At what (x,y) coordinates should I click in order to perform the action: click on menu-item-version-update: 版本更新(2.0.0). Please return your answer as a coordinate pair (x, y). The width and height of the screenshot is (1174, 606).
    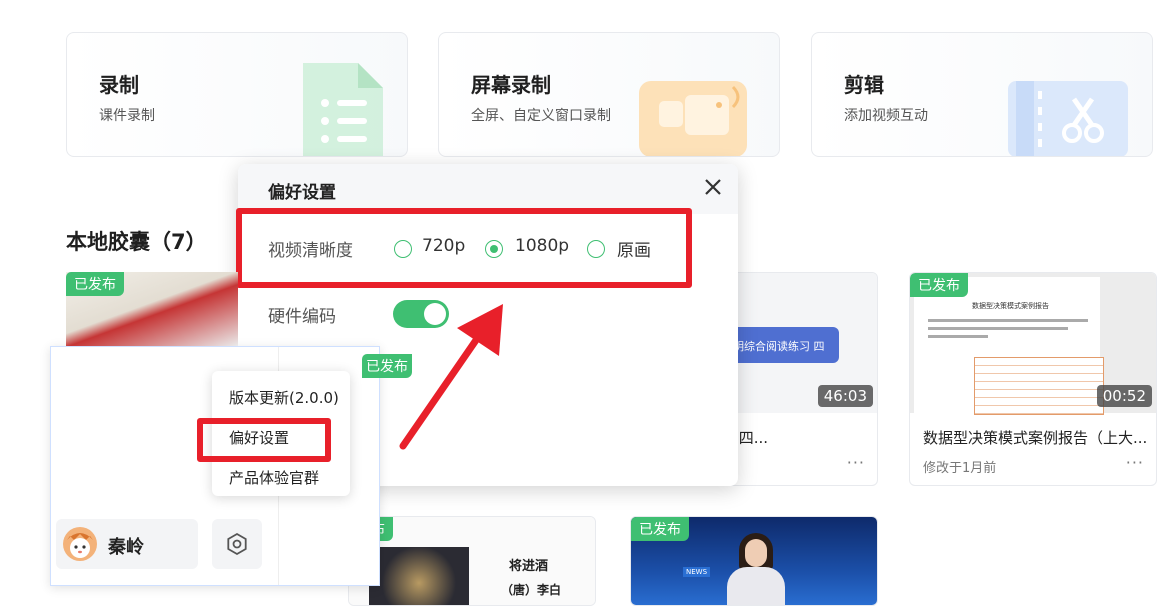
    Looking at the image, I should click on (284, 397).